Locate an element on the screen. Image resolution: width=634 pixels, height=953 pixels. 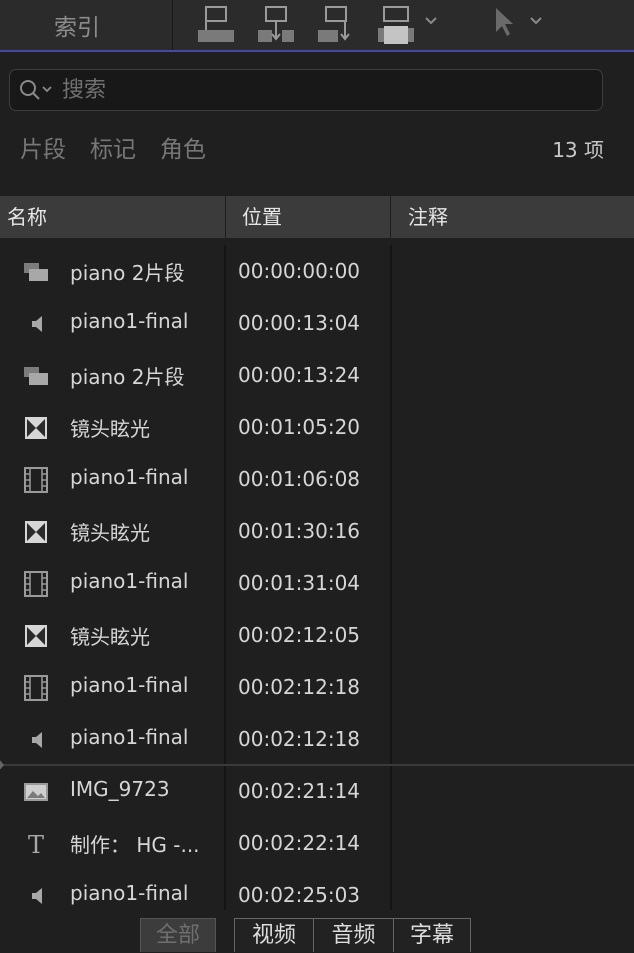
item-count: 13 项 is located at coordinates (578, 150).